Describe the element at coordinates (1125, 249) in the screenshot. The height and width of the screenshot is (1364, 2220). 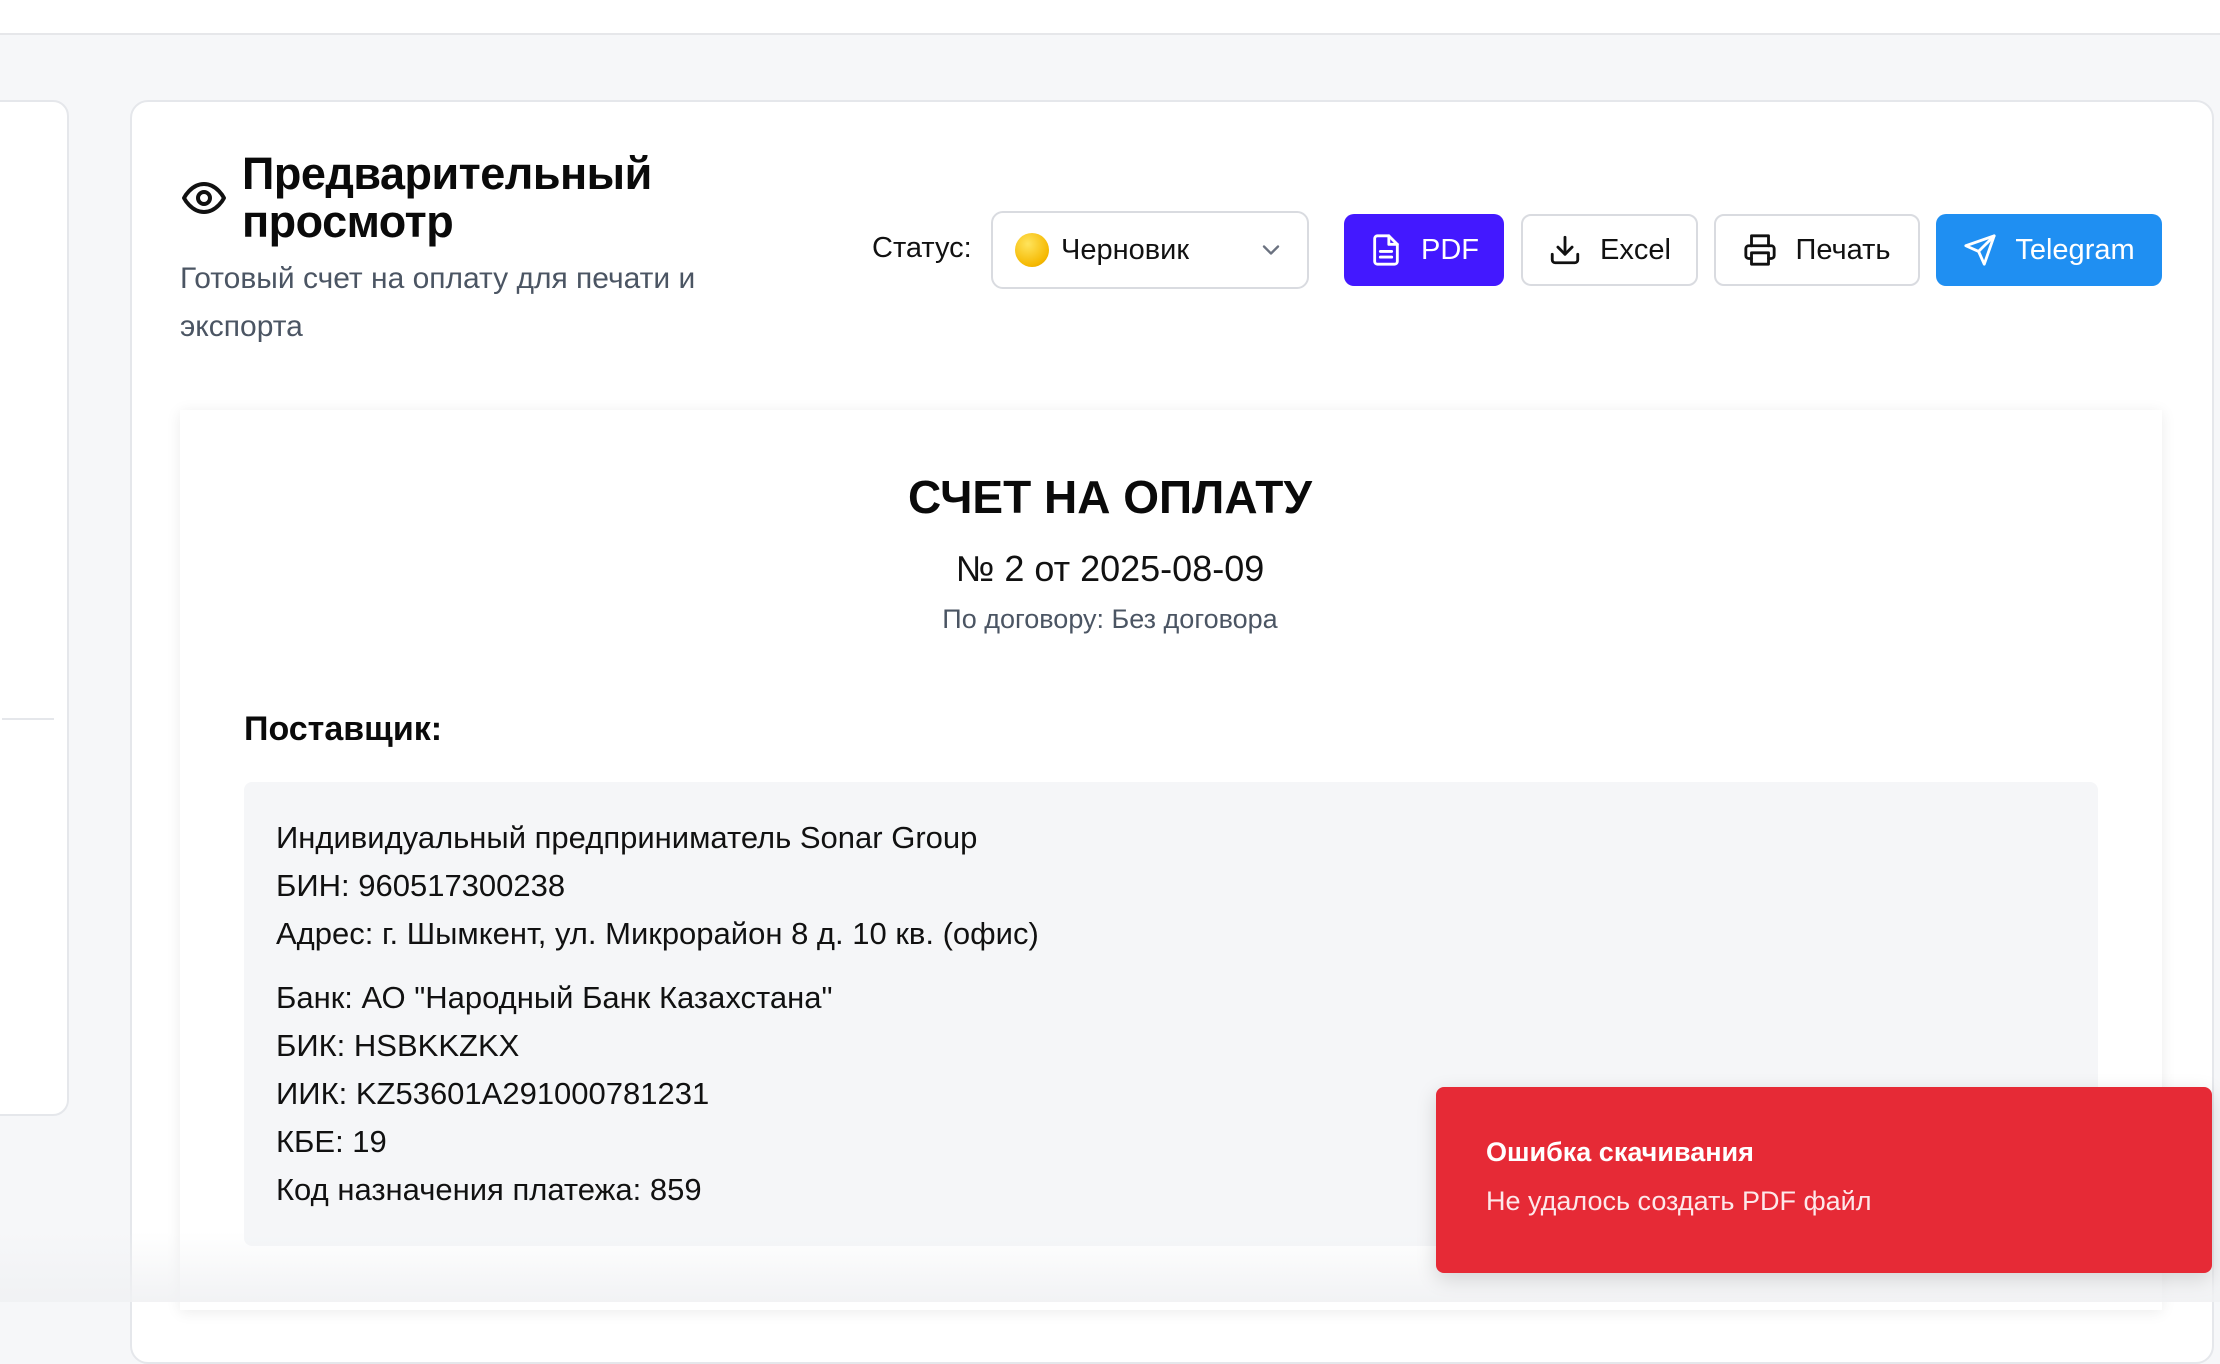
I see `status-value: Черновик` at that location.